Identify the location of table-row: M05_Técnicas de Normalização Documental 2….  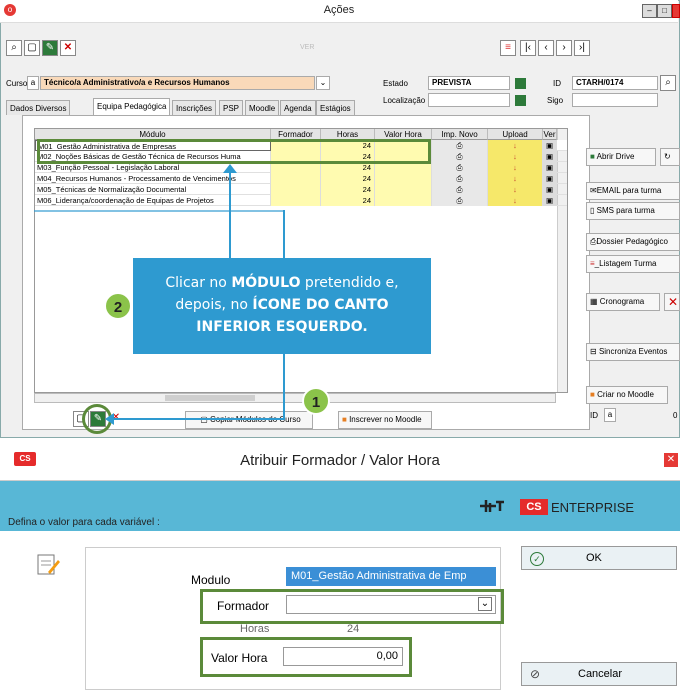
(301, 189).